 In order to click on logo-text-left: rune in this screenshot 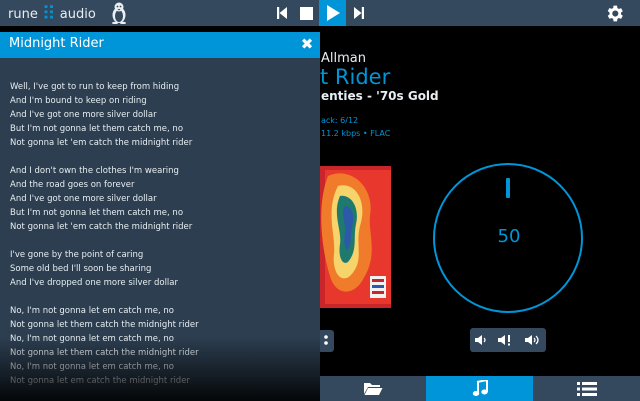, I will do `click(23, 14)`.